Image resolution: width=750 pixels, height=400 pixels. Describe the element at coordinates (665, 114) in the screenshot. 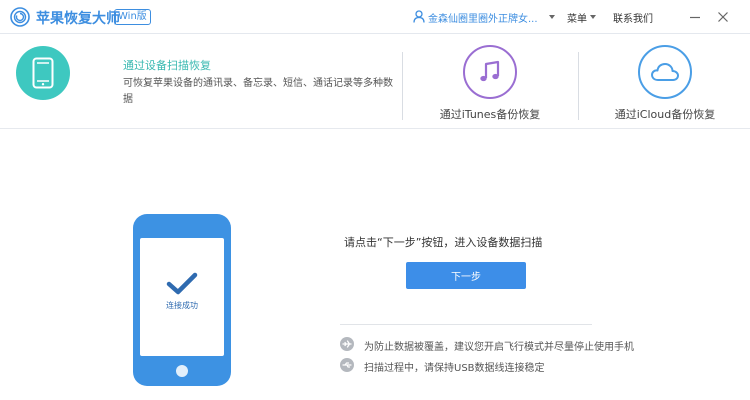

I see `mode-icloud-label: 通过iCloud备份恢复` at that location.